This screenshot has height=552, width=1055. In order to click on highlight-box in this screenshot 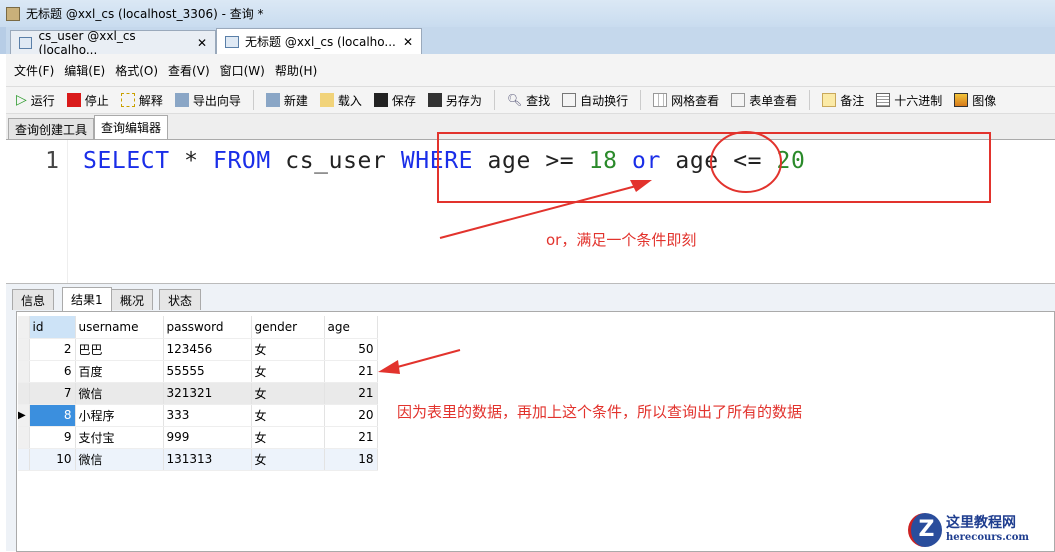, I will do `click(714, 167)`.